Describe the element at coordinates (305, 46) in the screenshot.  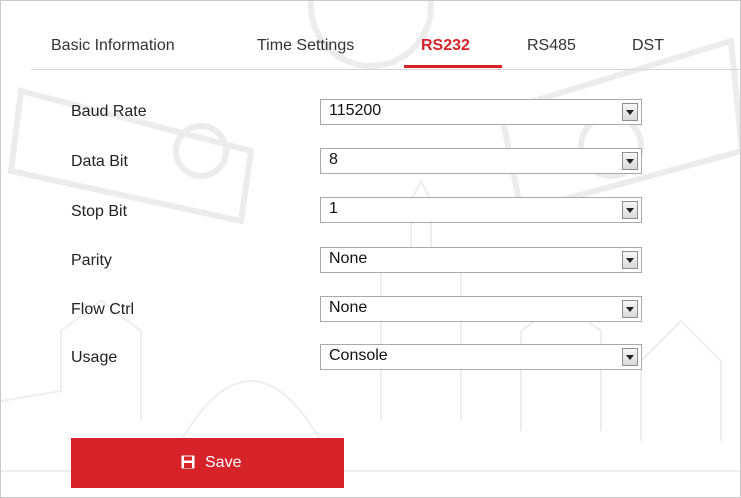
I see `tab-time-settings: Time Settings` at that location.